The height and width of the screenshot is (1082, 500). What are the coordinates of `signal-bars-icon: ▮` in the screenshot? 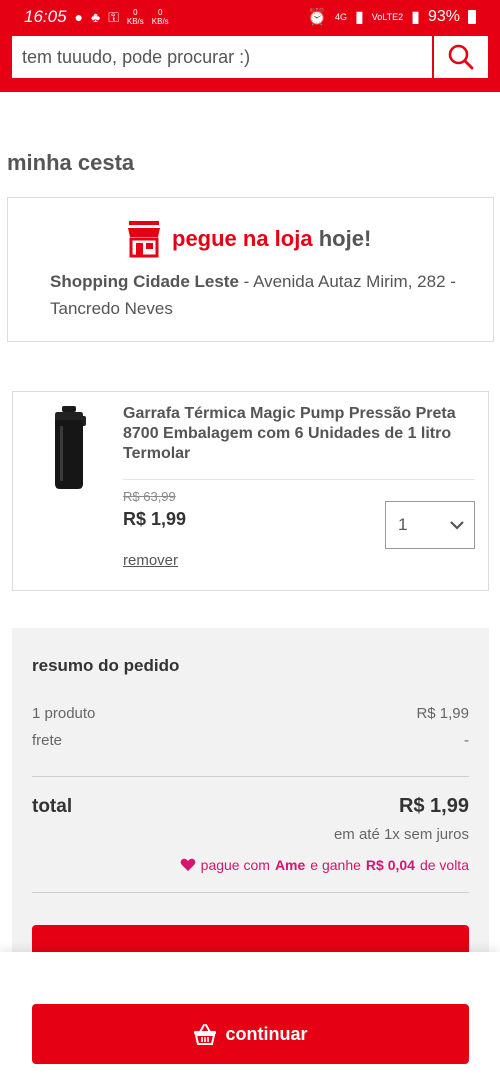 It's located at (359, 17).